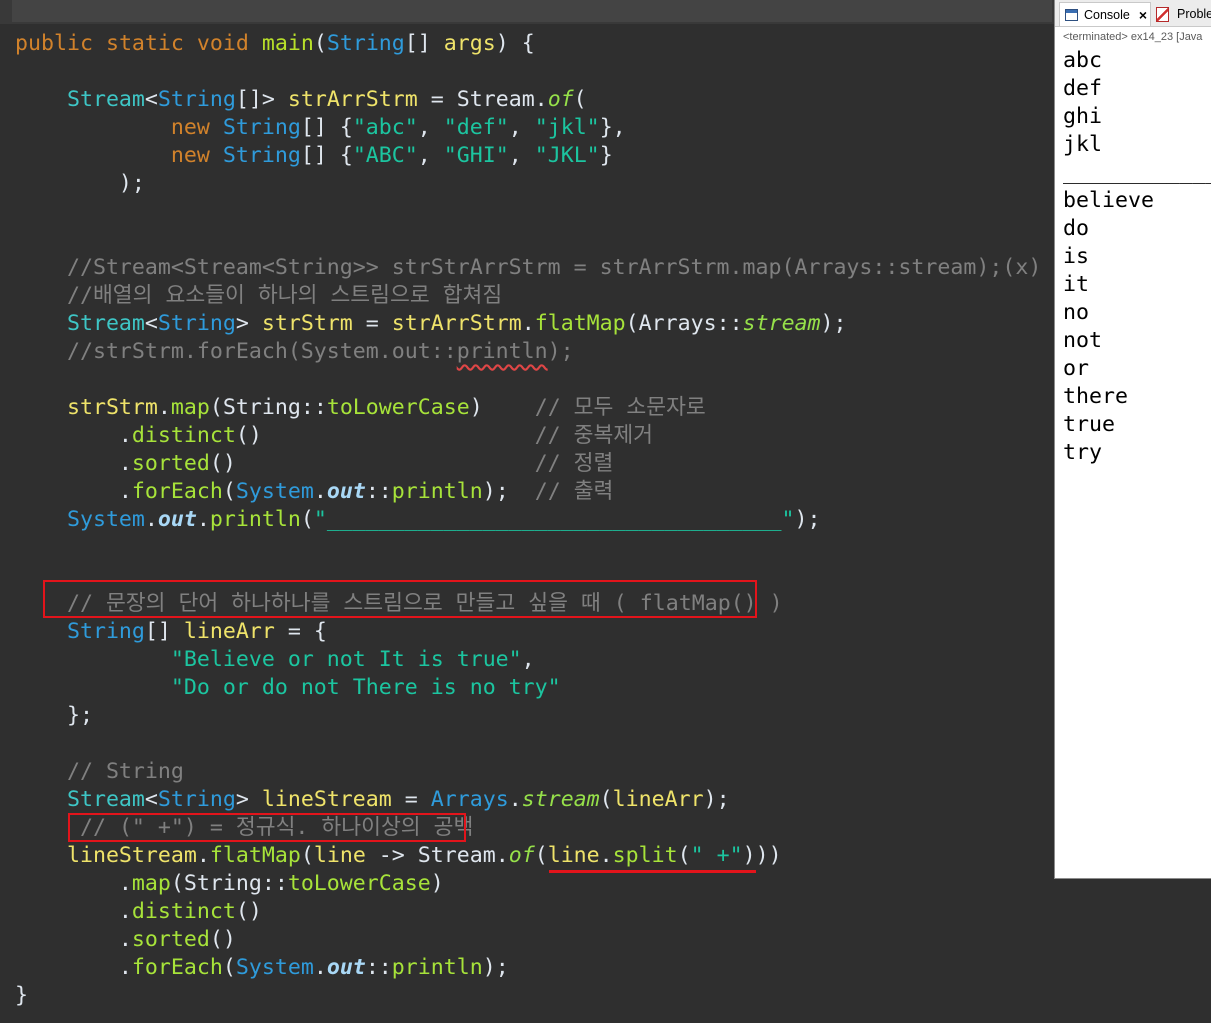 The width and height of the screenshot is (1211, 1023). Describe the element at coordinates (184, 435) in the screenshot. I see `method-token: distinct` at that location.